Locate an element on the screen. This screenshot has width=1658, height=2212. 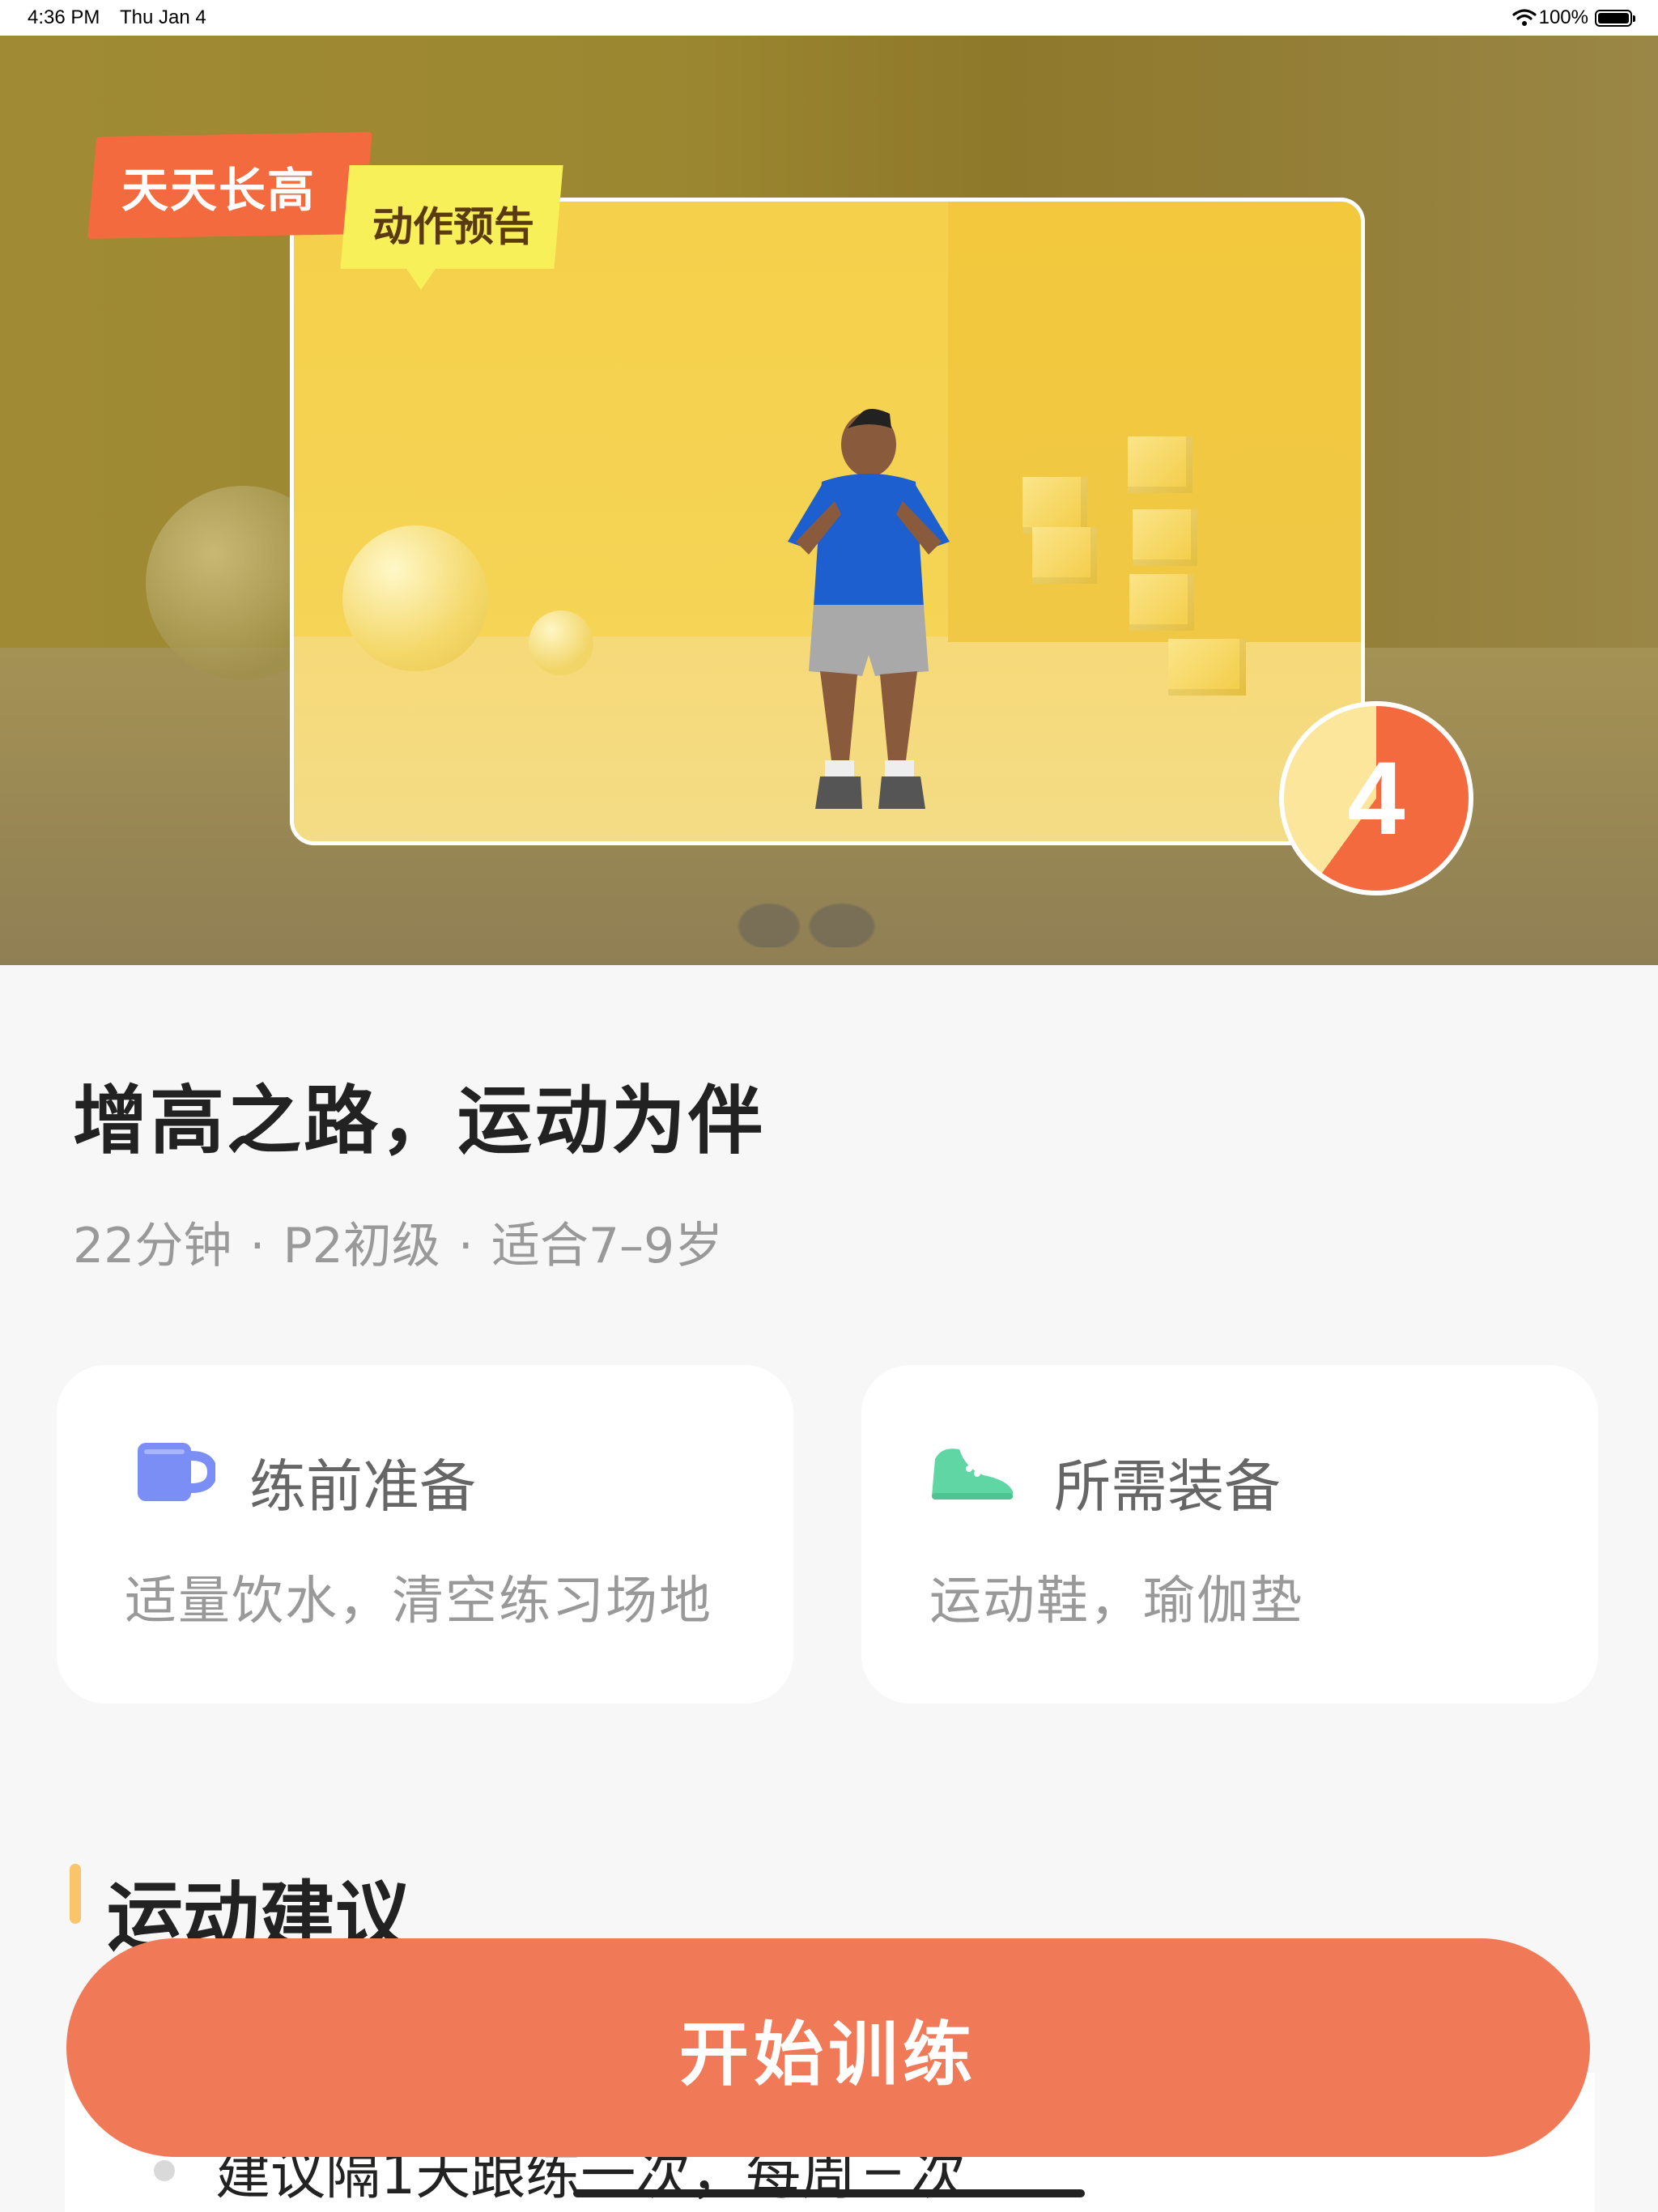
status-date: Thu Jan 4 is located at coordinates (163, 17).